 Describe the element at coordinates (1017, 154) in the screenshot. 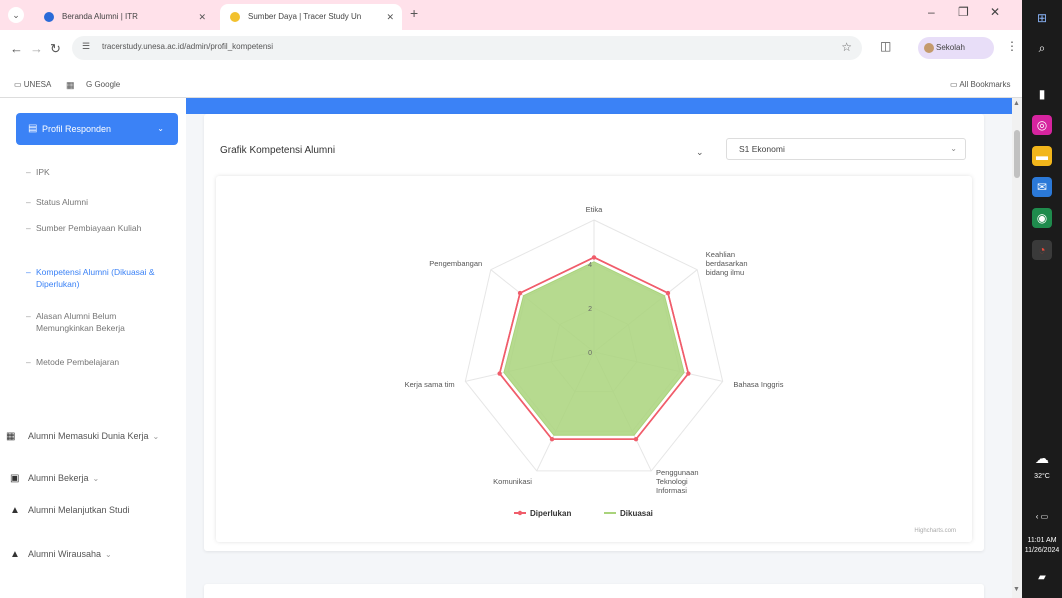

I see `scrollbar-thumb` at that location.